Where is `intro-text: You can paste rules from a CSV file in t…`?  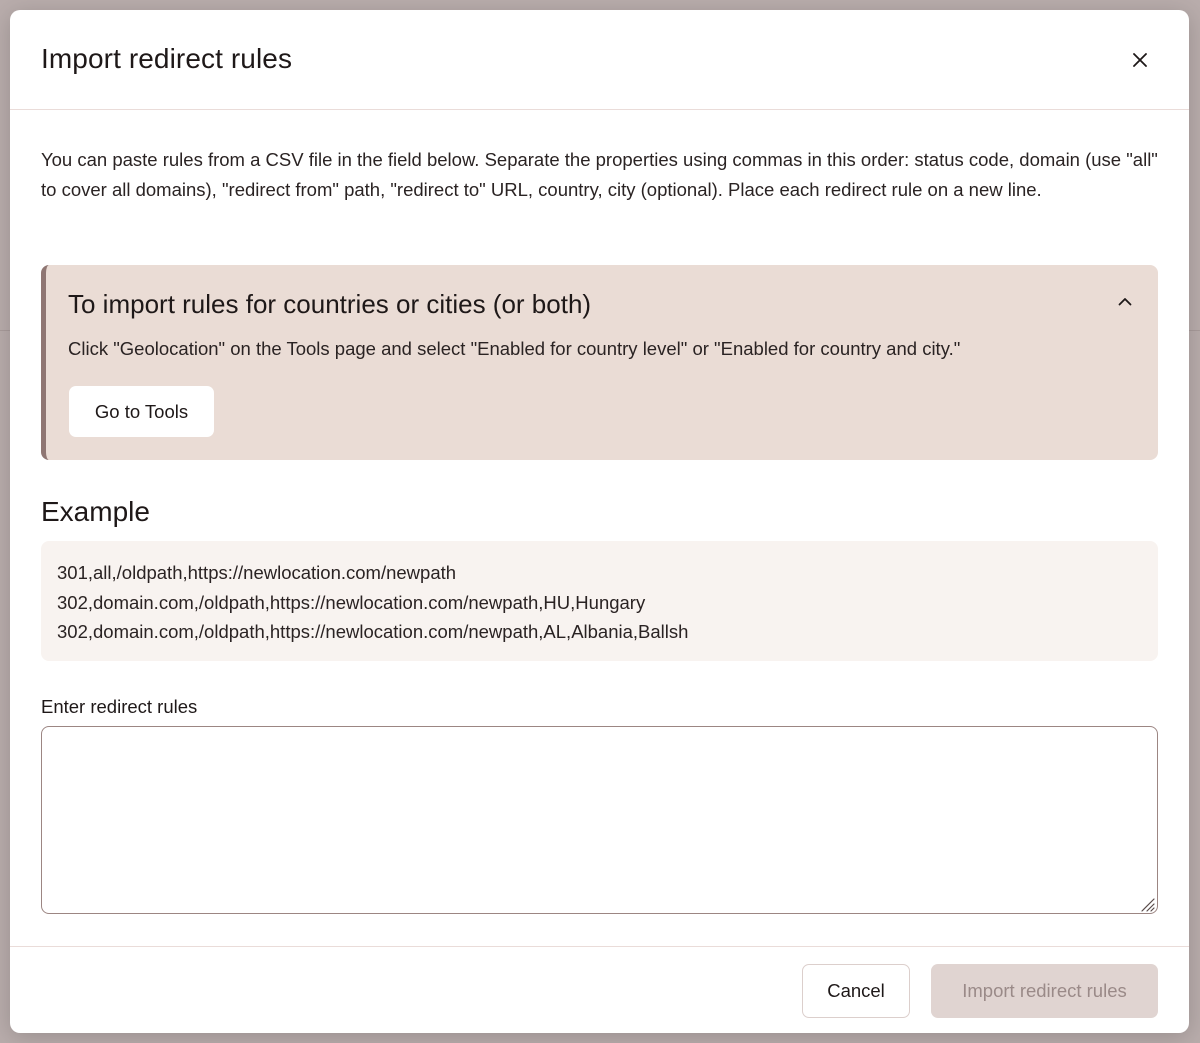
intro-text: You can paste rules from a CSV file in t… is located at coordinates (599, 174).